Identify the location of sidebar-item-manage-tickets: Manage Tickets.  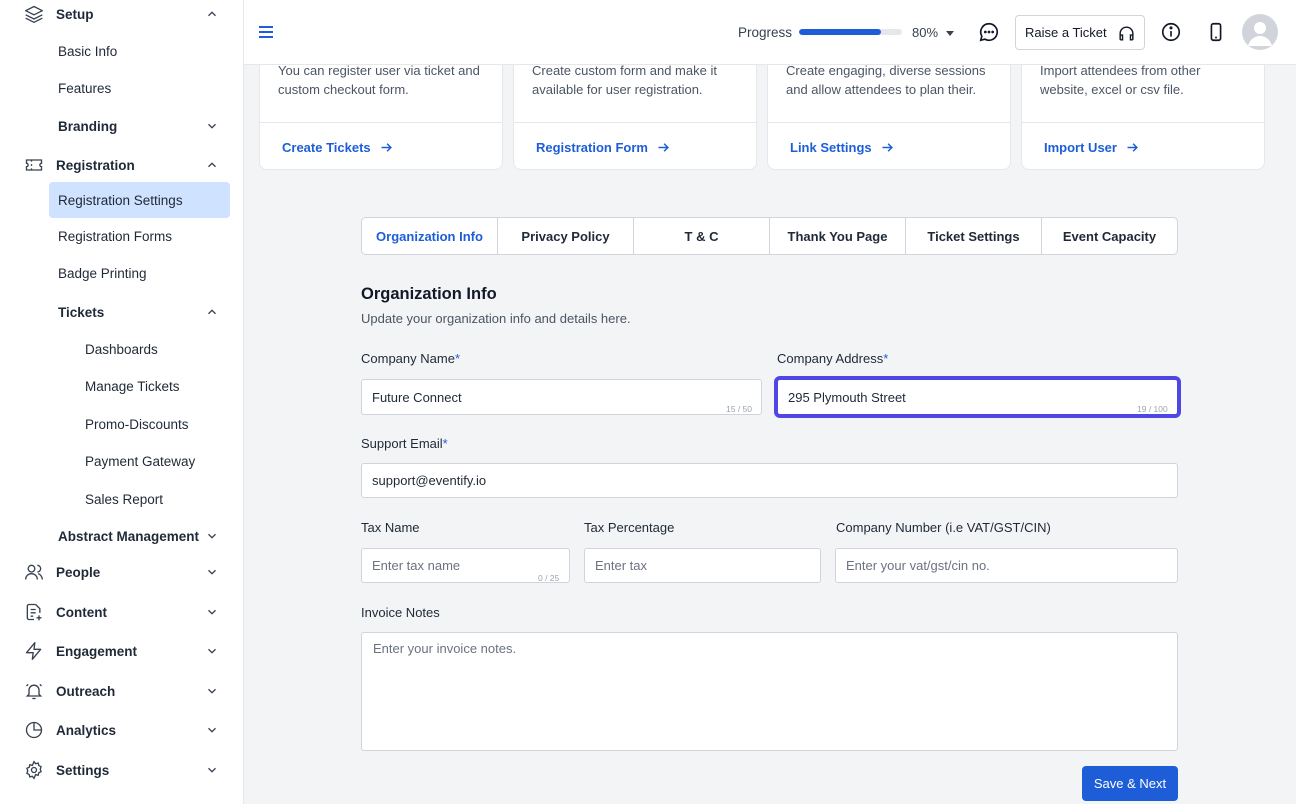
(121, 386).